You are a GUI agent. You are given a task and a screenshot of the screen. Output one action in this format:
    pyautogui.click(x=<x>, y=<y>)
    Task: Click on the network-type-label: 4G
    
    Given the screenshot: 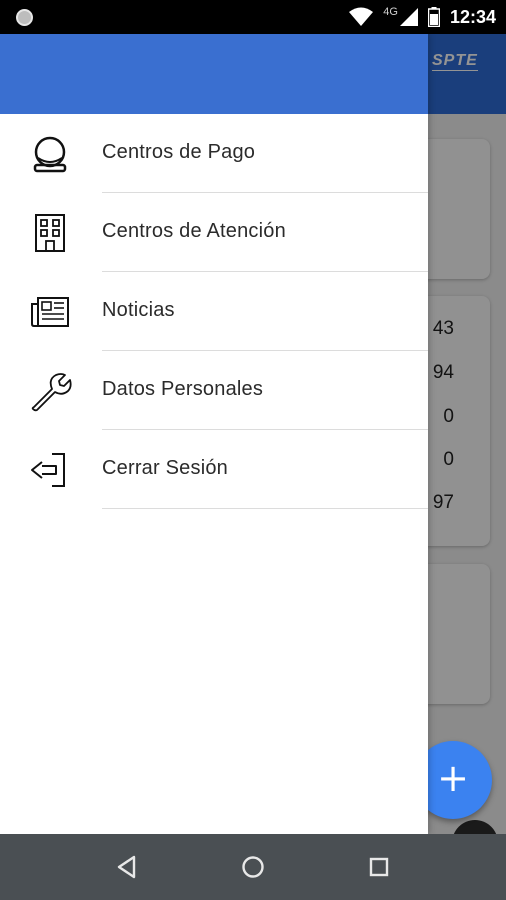 What is the action you would take?
    pyautogui.click(x=390, y=12)
    